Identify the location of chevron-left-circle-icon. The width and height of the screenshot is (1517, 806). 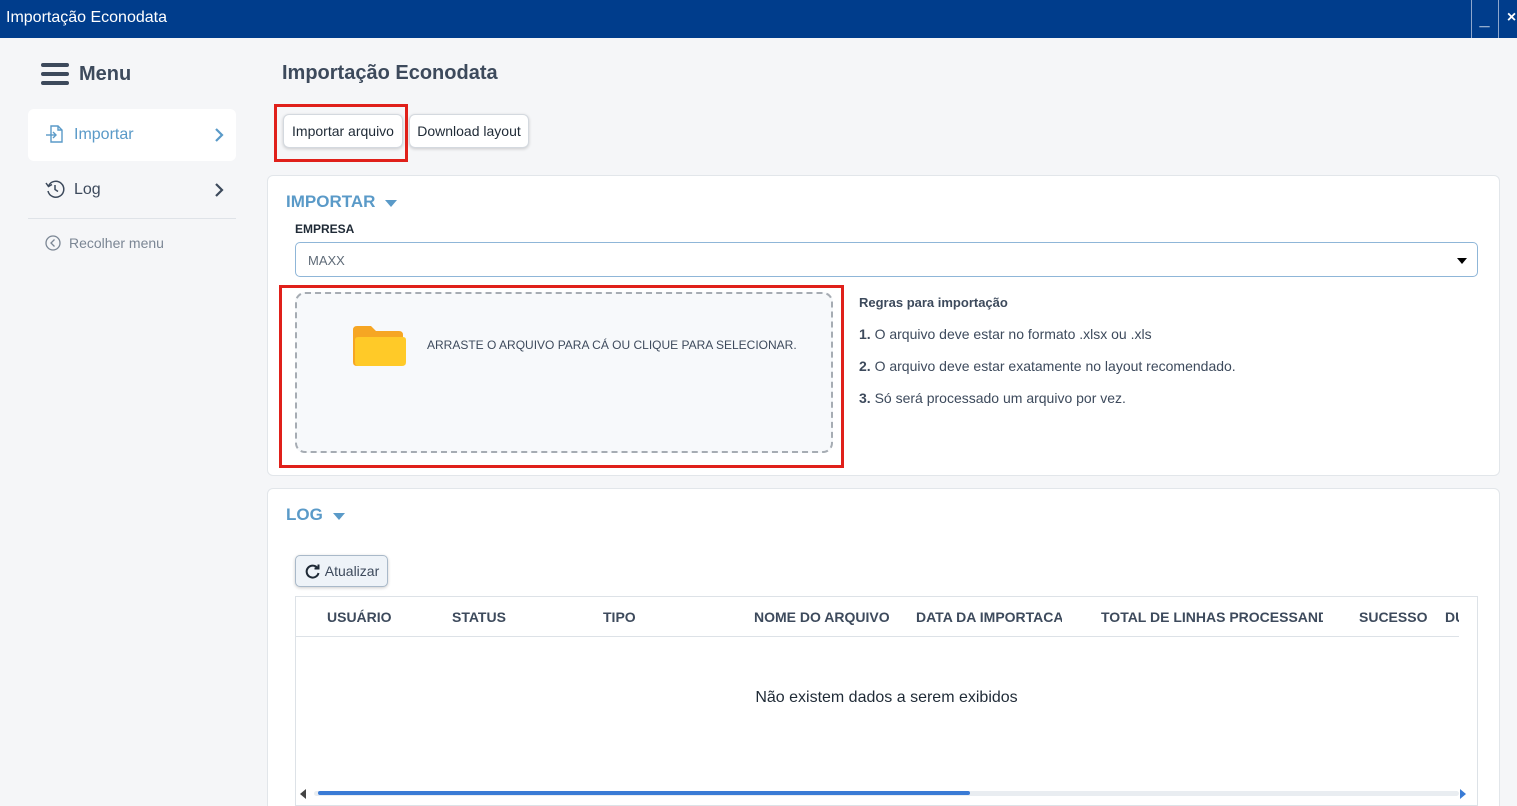
(53, 243).